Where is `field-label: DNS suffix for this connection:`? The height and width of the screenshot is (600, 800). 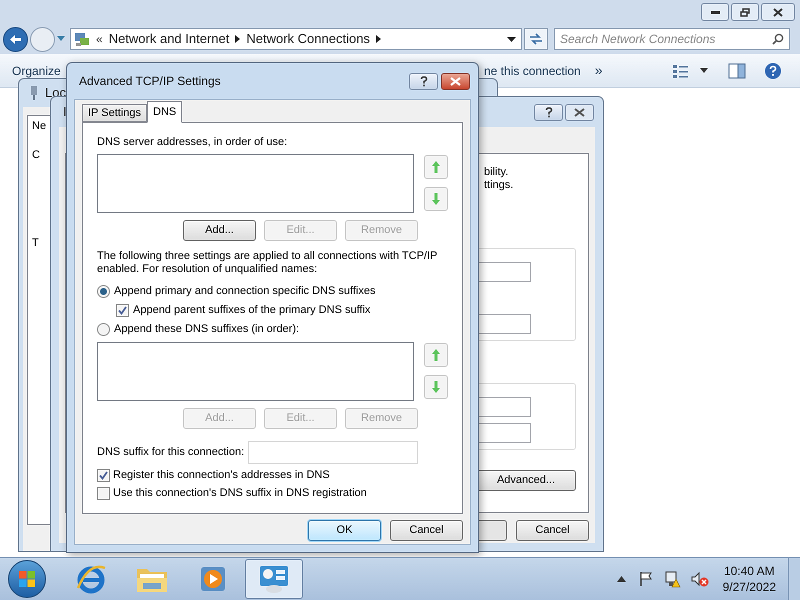
field-label: DNS suffix for this connection: is located at coordinates (170, 452).